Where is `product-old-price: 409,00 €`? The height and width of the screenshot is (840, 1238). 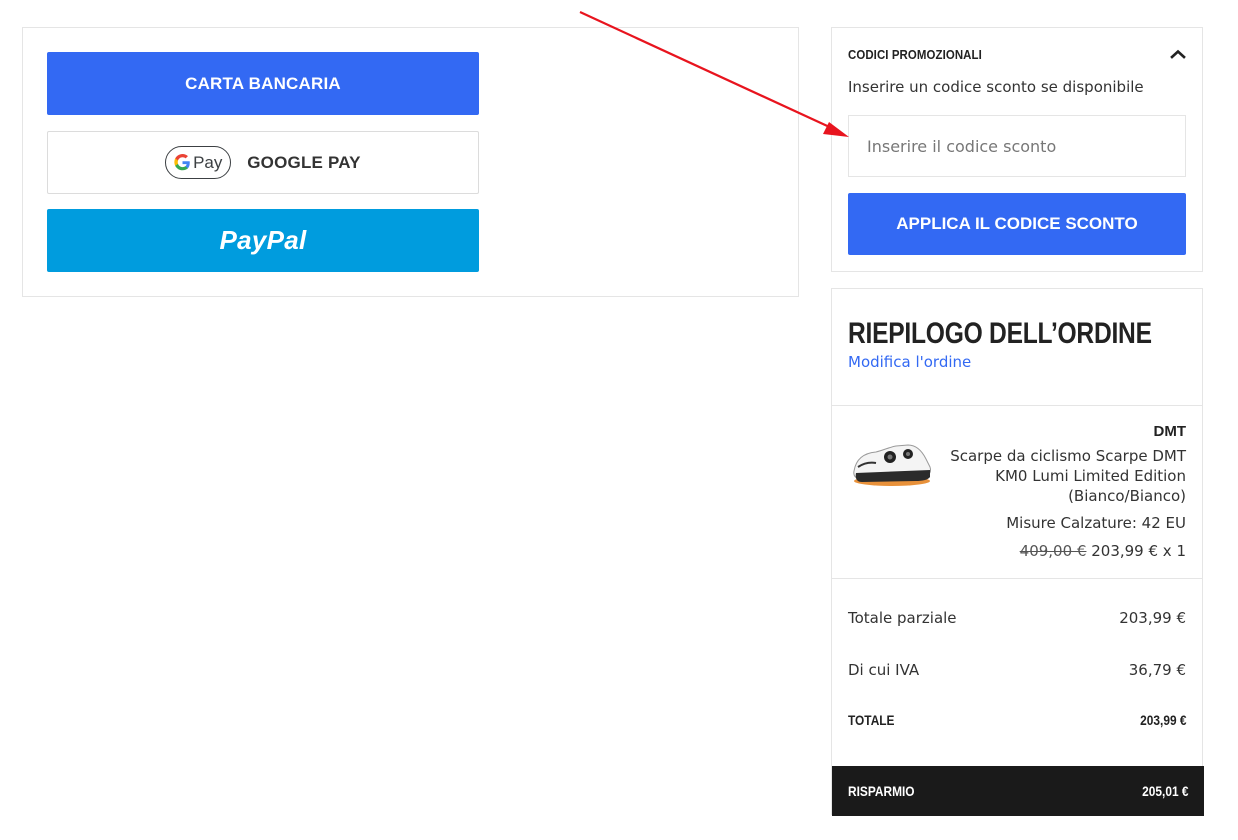
product-old-price: 409,00 € is located at coordinates (1053, 551).